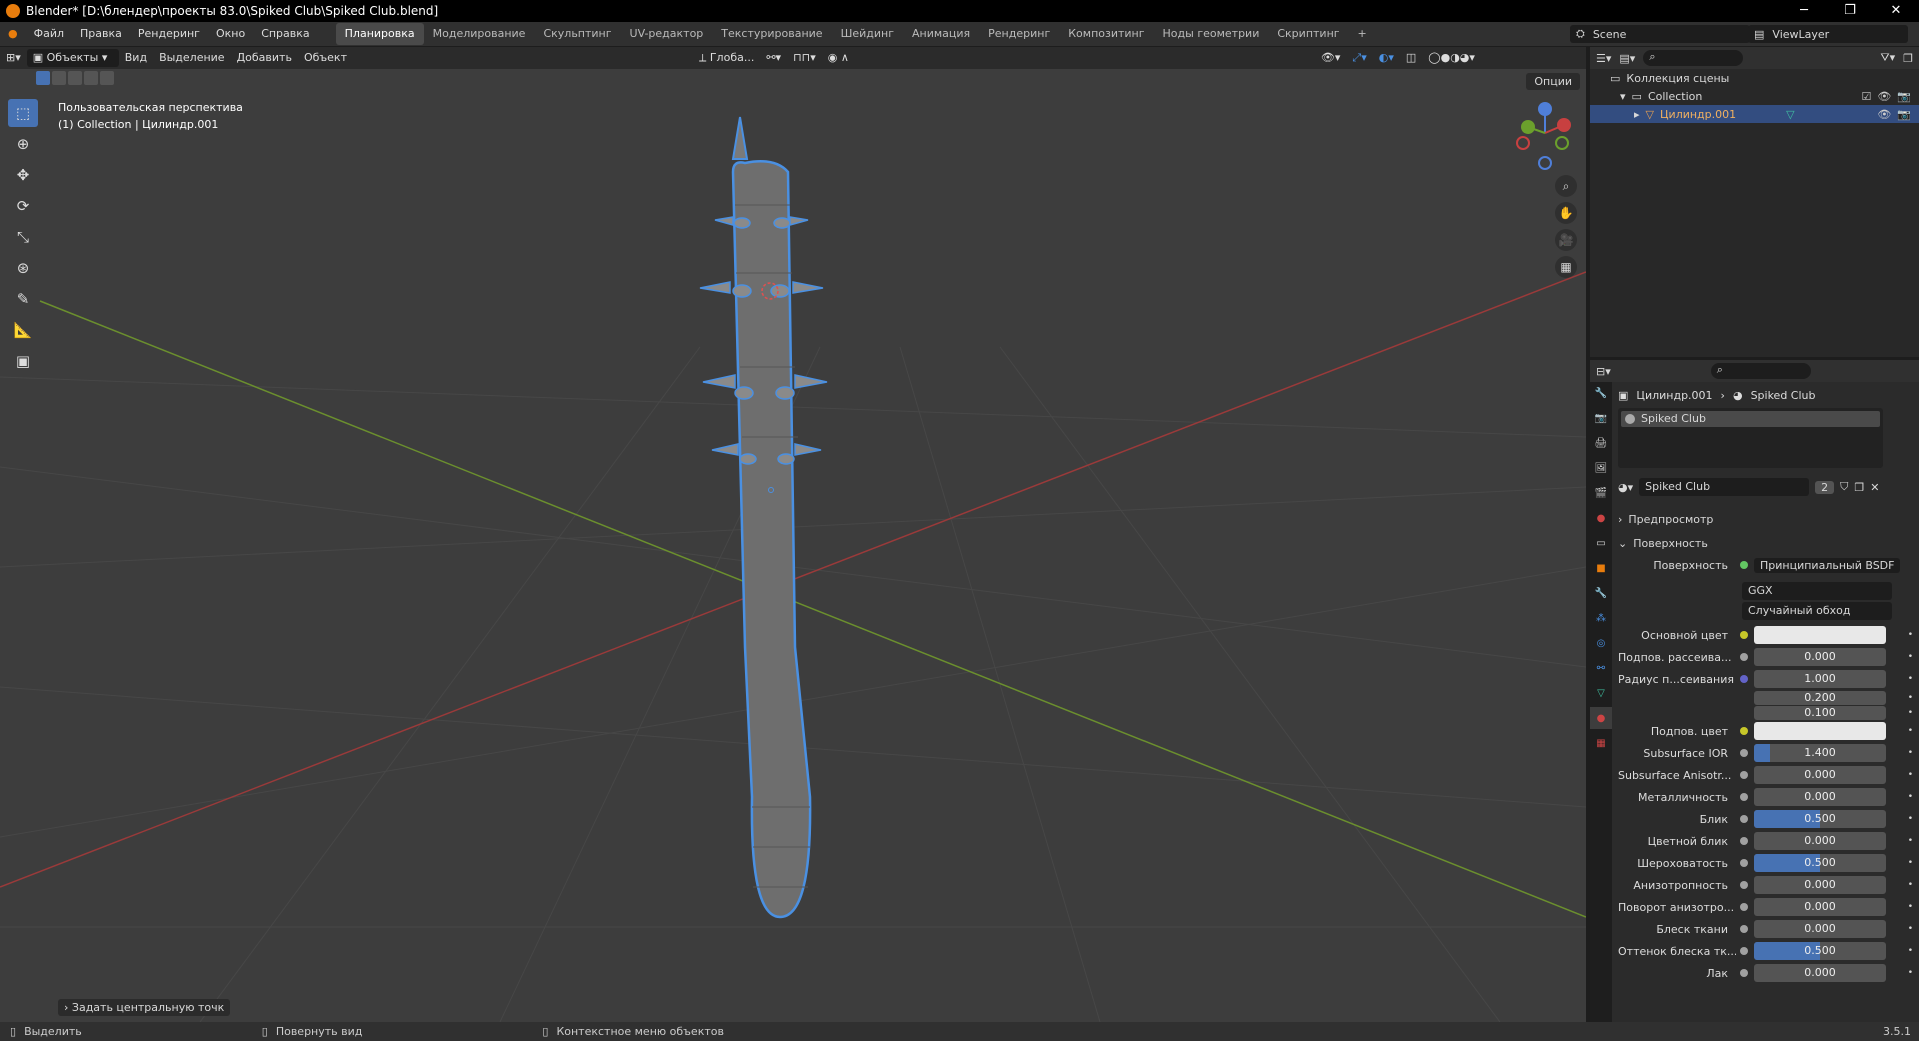  I want to click on checkbox-icon: ☑, so click(1866, 96).